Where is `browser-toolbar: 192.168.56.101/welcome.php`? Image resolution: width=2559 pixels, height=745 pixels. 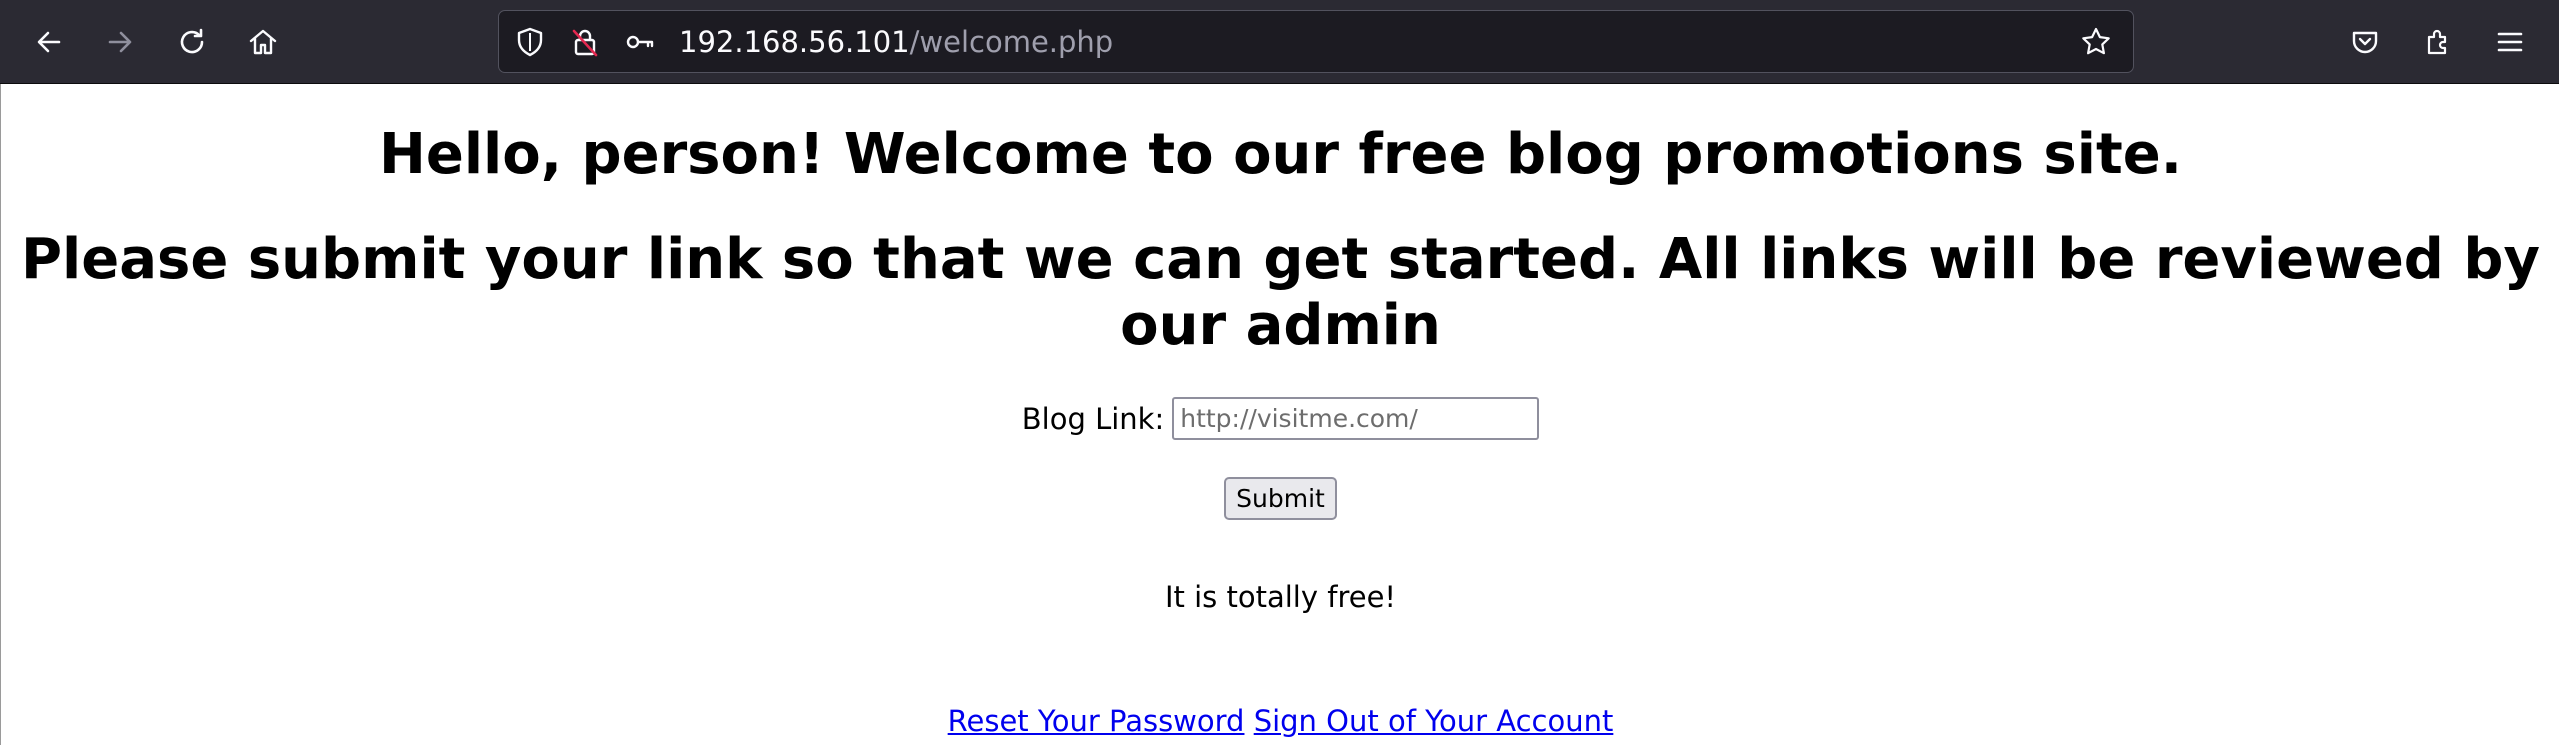
browser-toolbar: 192.168.56.101/welcome.php is located at coordinates (1279, 42).